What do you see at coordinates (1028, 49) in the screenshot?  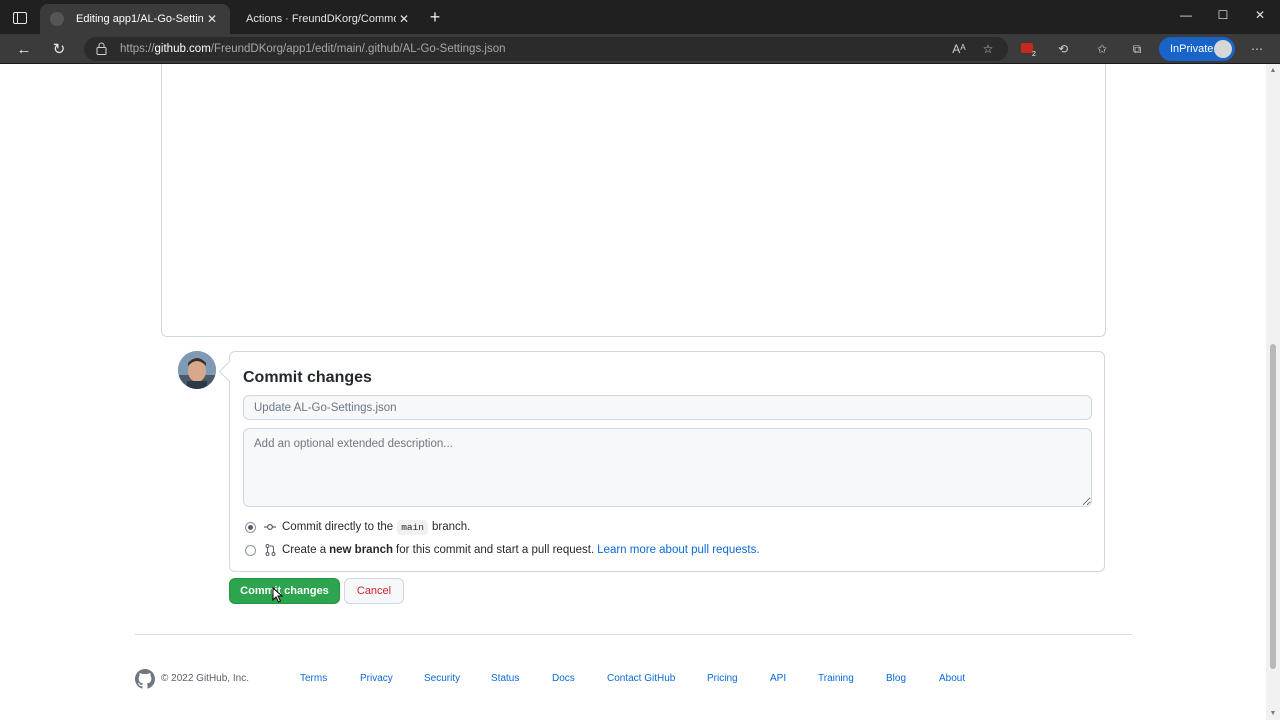 I see `extension-icon: 2` at bounding box center [1028, 49].